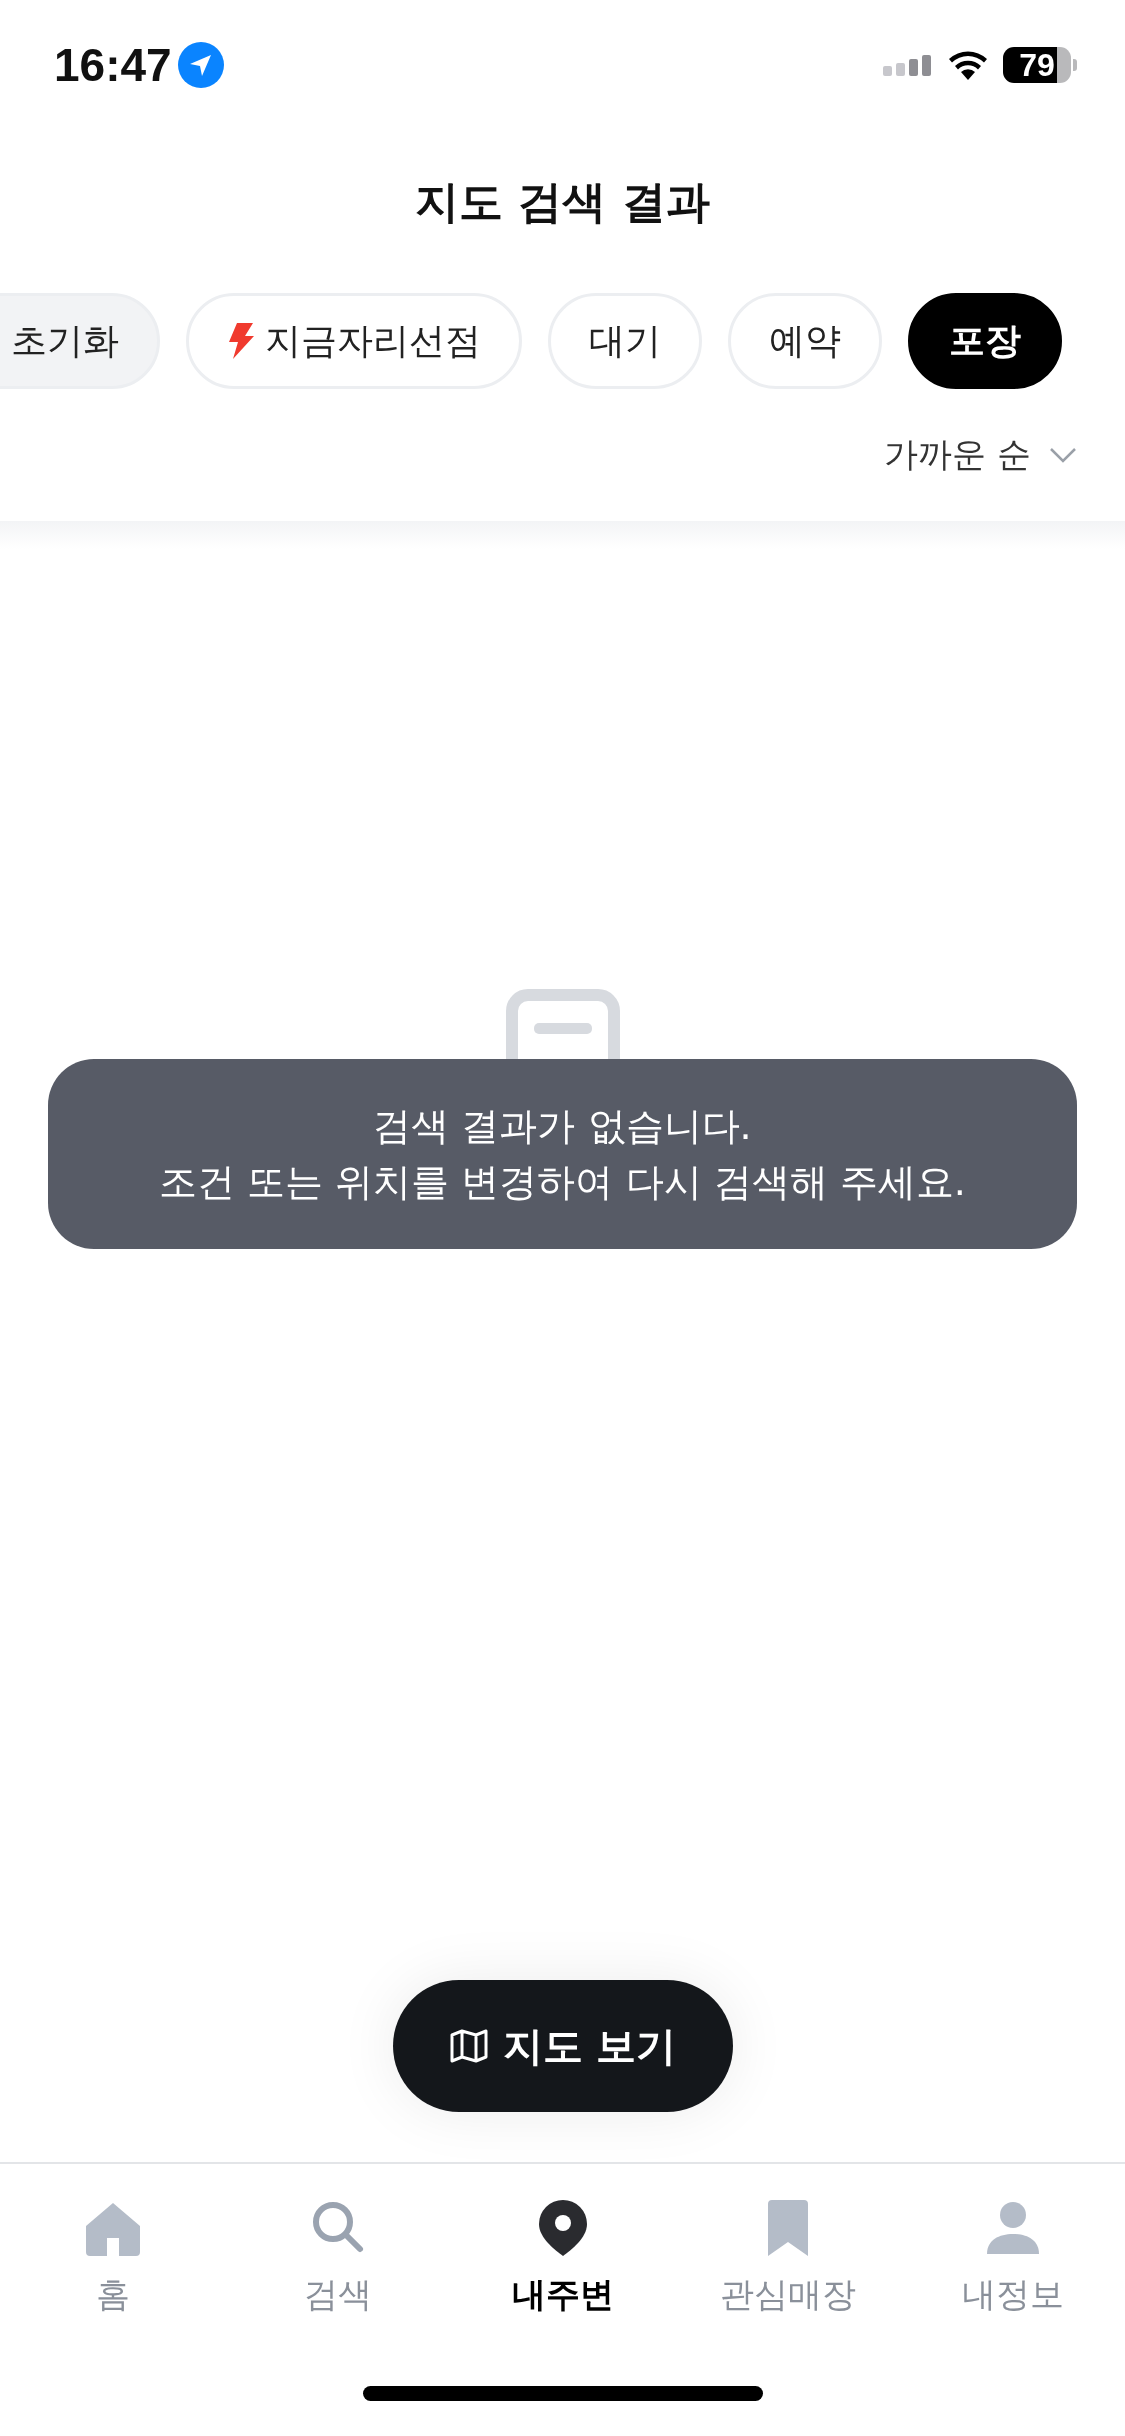 Image resolution: width=1125 pixels, height=2436 pixels. What do you see at coordinates (113, 65) in the screenshot?
I see `status-time: 16:47` at bounding box center [113, 65].